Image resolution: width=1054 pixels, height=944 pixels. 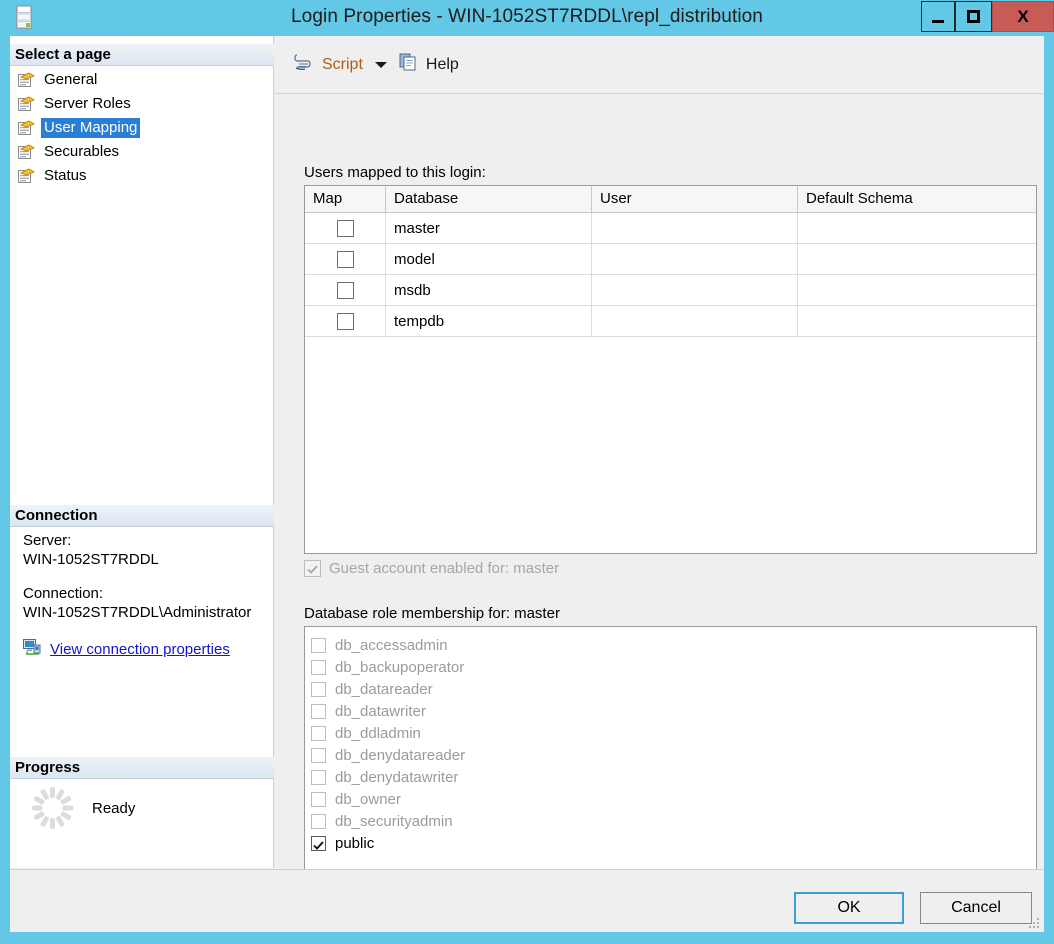 What do you see at coordinates (1034, 923) in the screenshot?
I see `resize-grip` at bounding box center [1034, 923].